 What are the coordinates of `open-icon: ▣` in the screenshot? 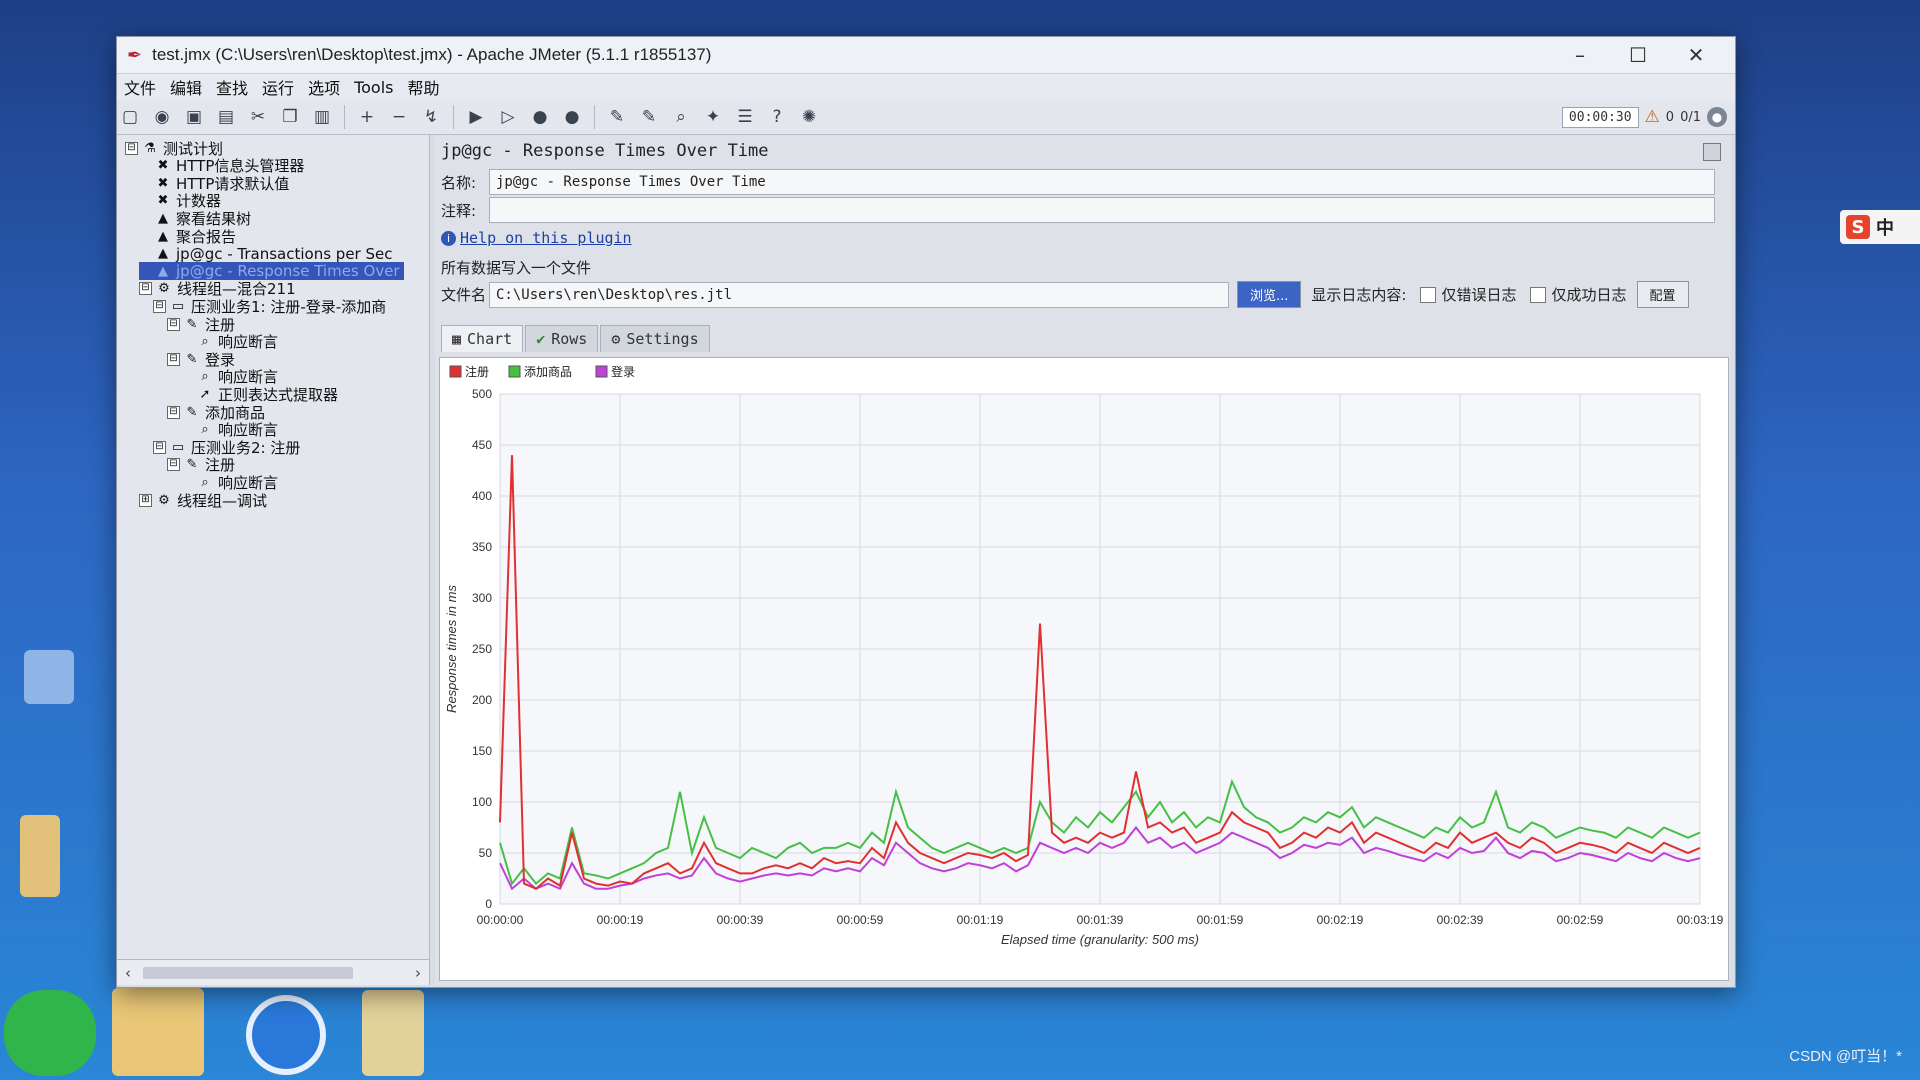 It's located at (194, 117).